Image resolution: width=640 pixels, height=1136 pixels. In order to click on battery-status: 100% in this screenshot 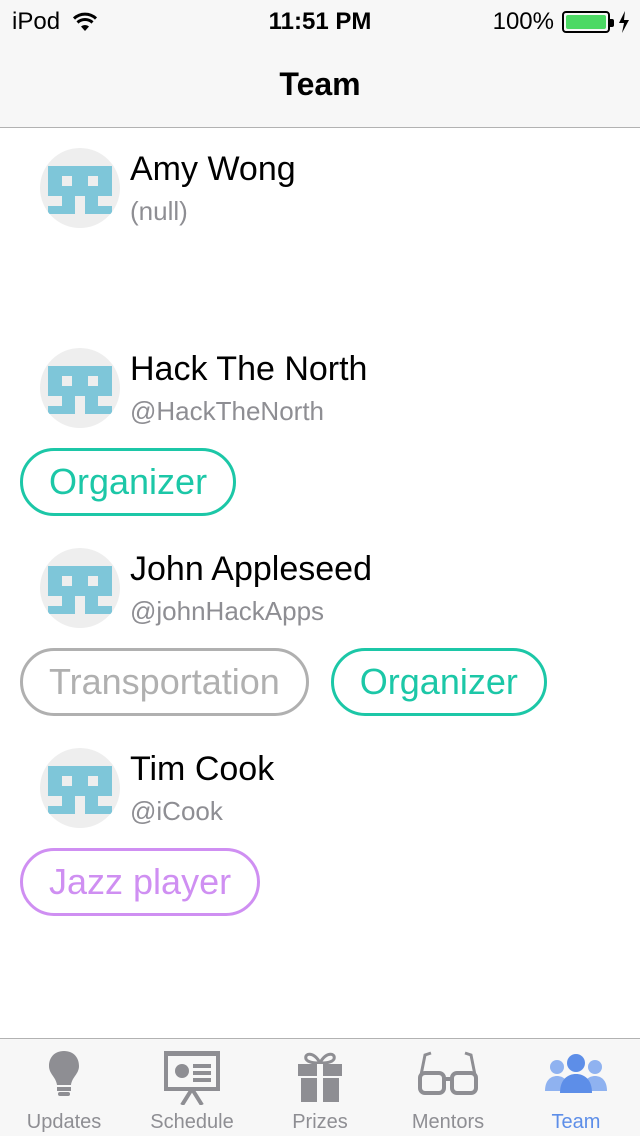, I will do `click(561, 22)`.